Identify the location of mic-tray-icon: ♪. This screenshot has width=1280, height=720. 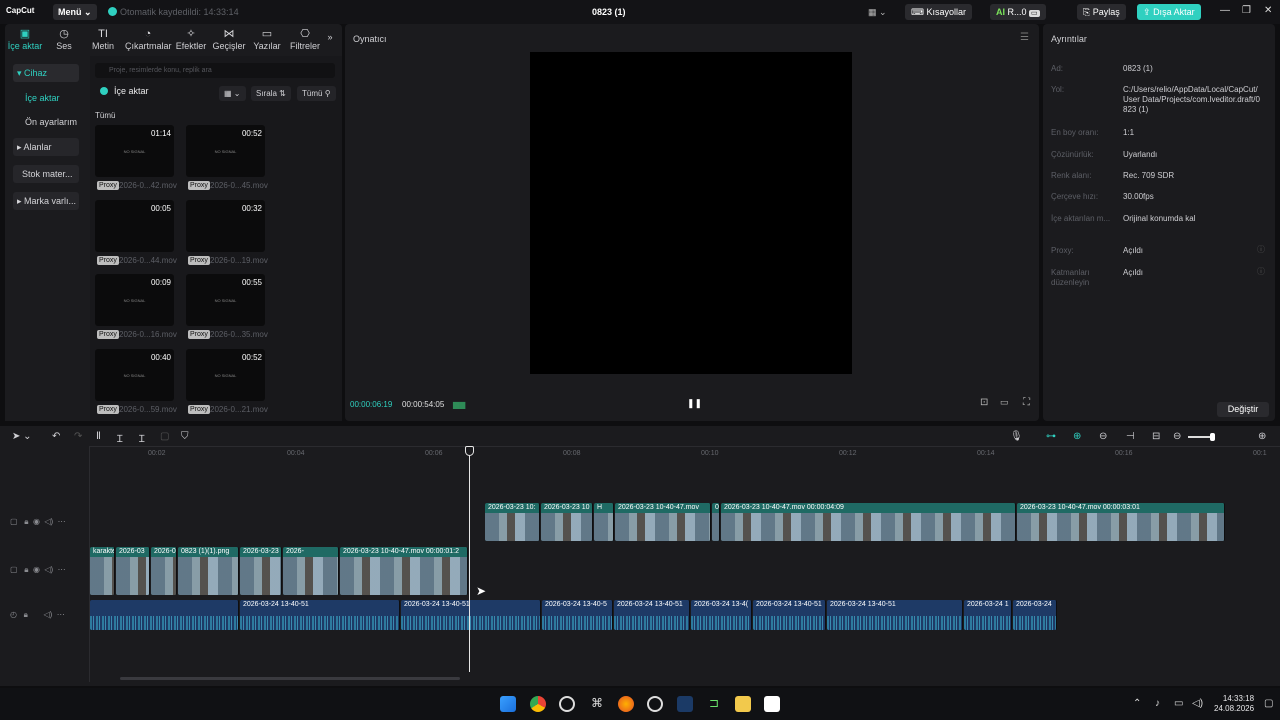
(1157, 703).